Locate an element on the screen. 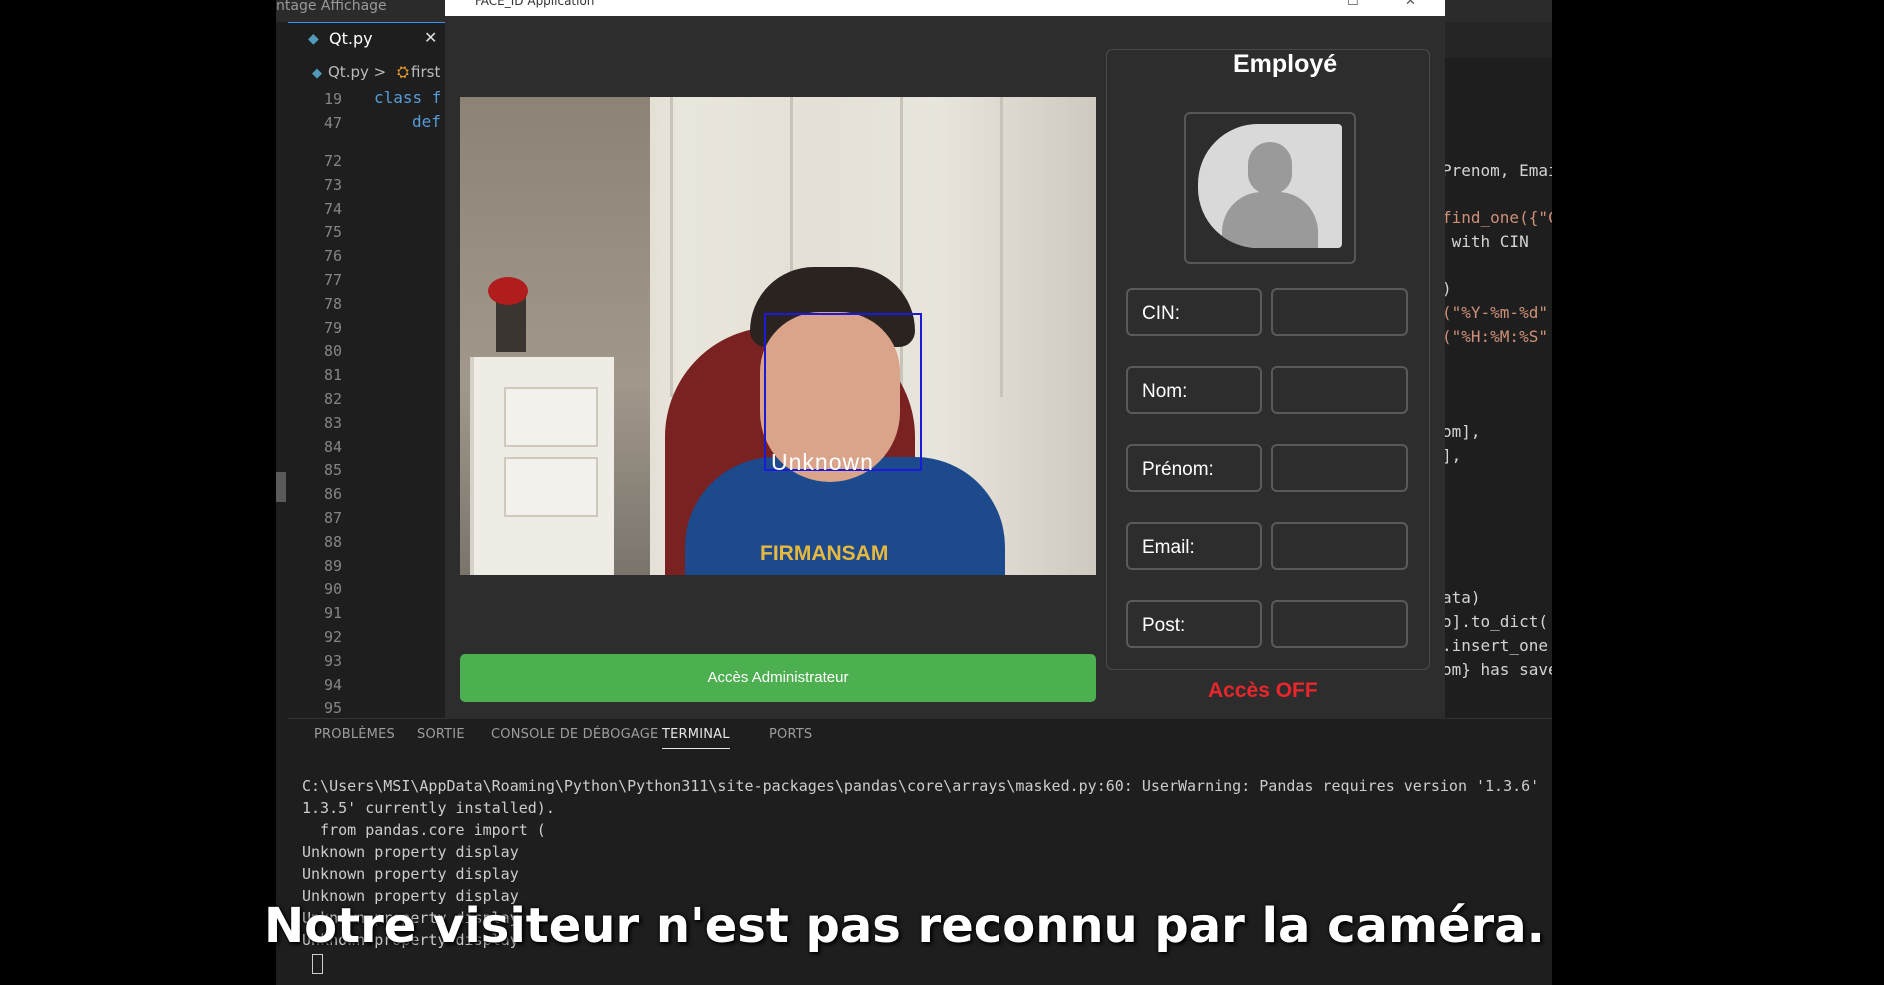 This screenshot has height=985, width=1884. nom-label: Nom: is located at coordinates (1194, 390).